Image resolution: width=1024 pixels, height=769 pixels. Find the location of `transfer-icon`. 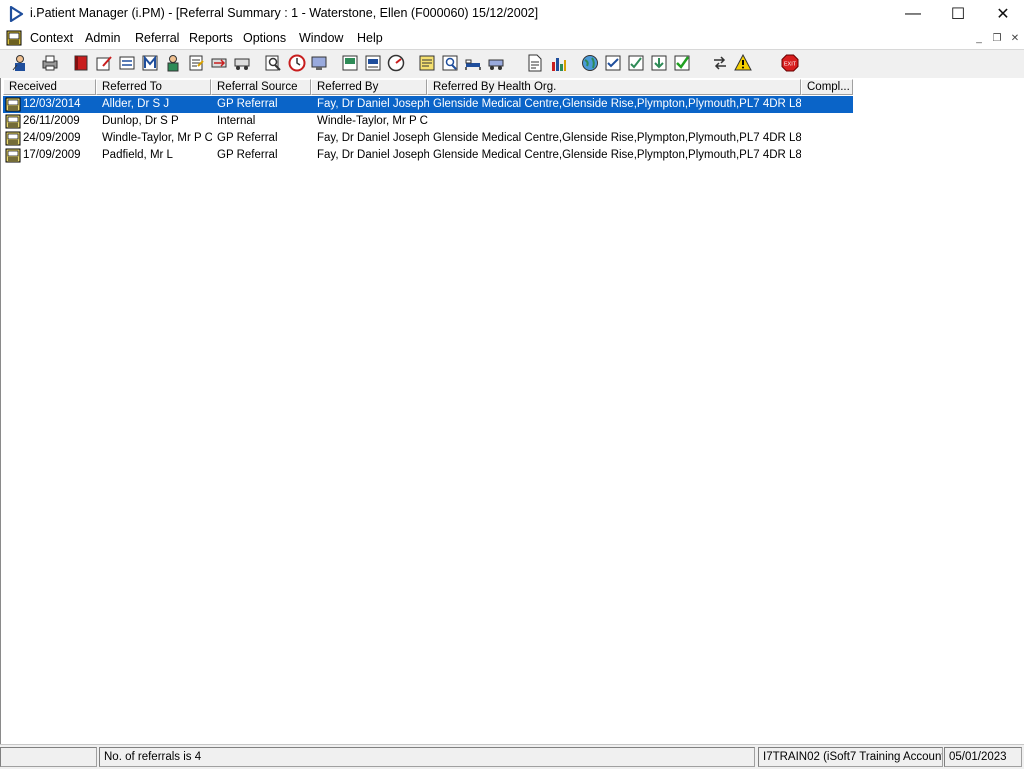

transfer-icon is located at coordinates (219, 63).